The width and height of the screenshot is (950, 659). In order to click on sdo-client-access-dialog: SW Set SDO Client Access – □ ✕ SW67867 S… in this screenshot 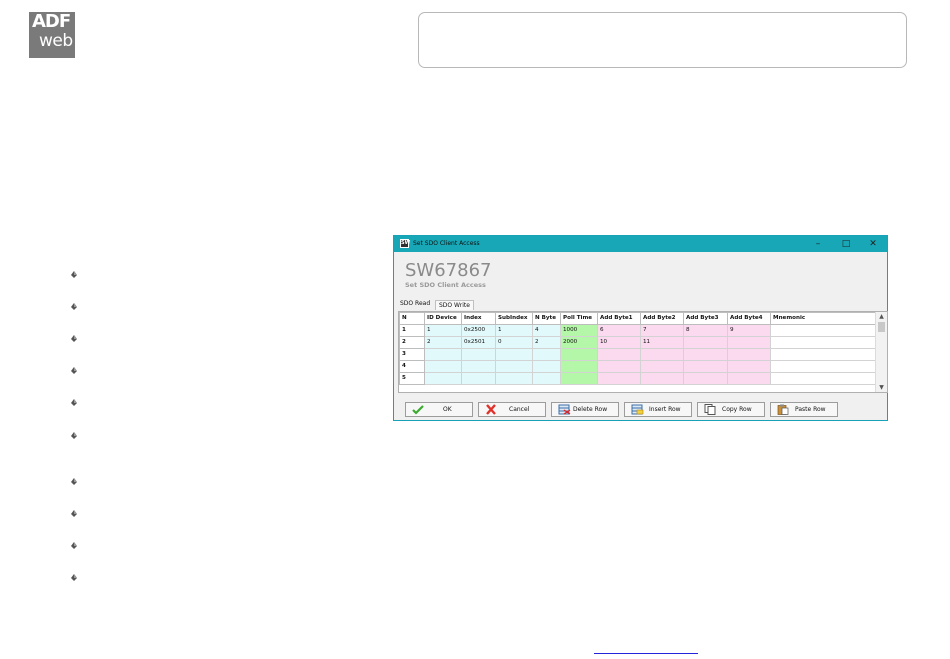, I will do `click(640, 328)`.